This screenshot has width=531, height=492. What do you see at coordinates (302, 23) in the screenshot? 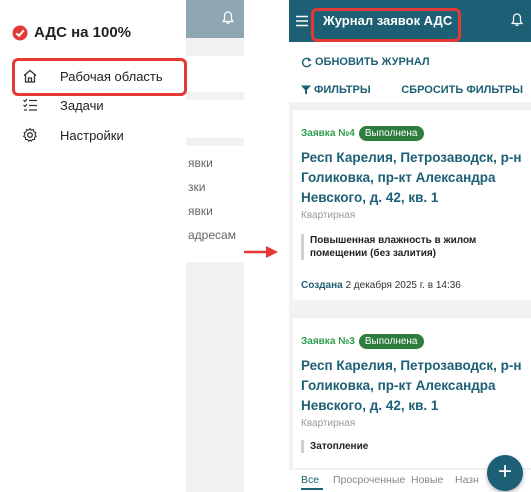
I see `hamburger-icon` at bounding box center [302, 23].